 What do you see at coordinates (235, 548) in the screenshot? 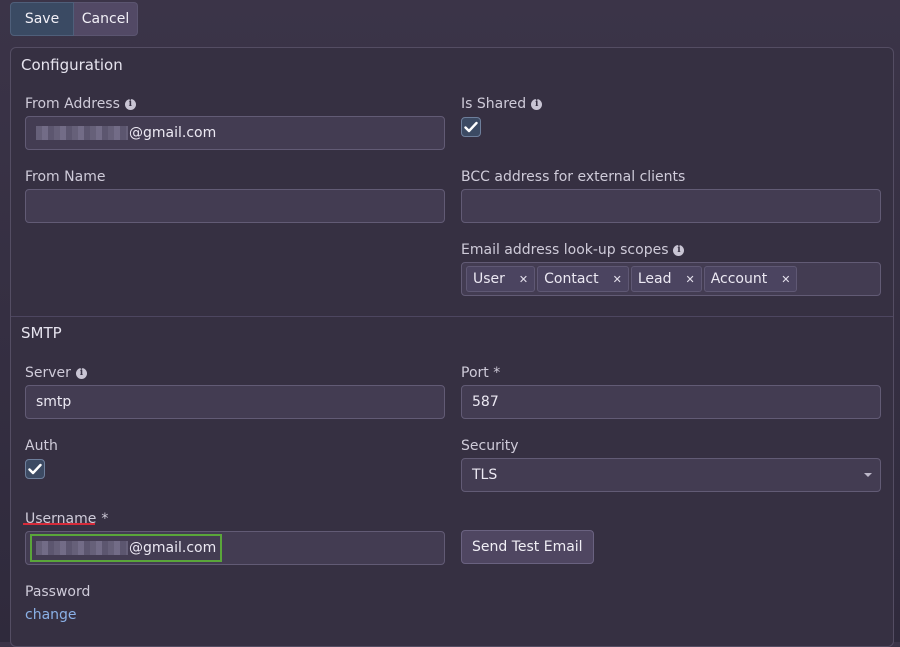
I see `username-input: @gmail.com` at bounding box center [235, 548].